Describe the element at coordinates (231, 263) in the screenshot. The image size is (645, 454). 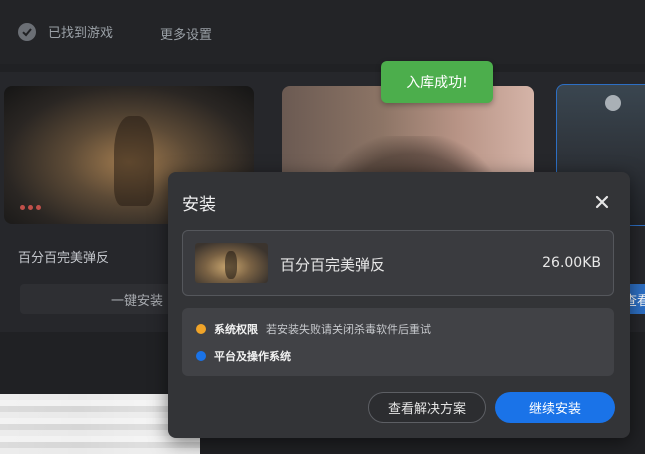
I see `game-thumbnail` at that location.